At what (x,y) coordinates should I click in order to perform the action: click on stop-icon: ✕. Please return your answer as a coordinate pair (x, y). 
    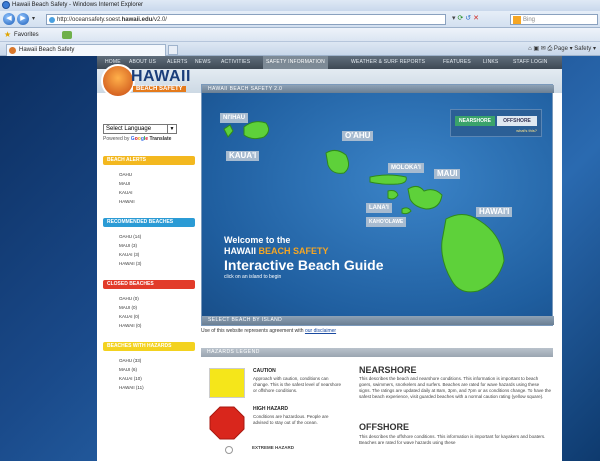
    Looking at the image, I should click on (476, 18).